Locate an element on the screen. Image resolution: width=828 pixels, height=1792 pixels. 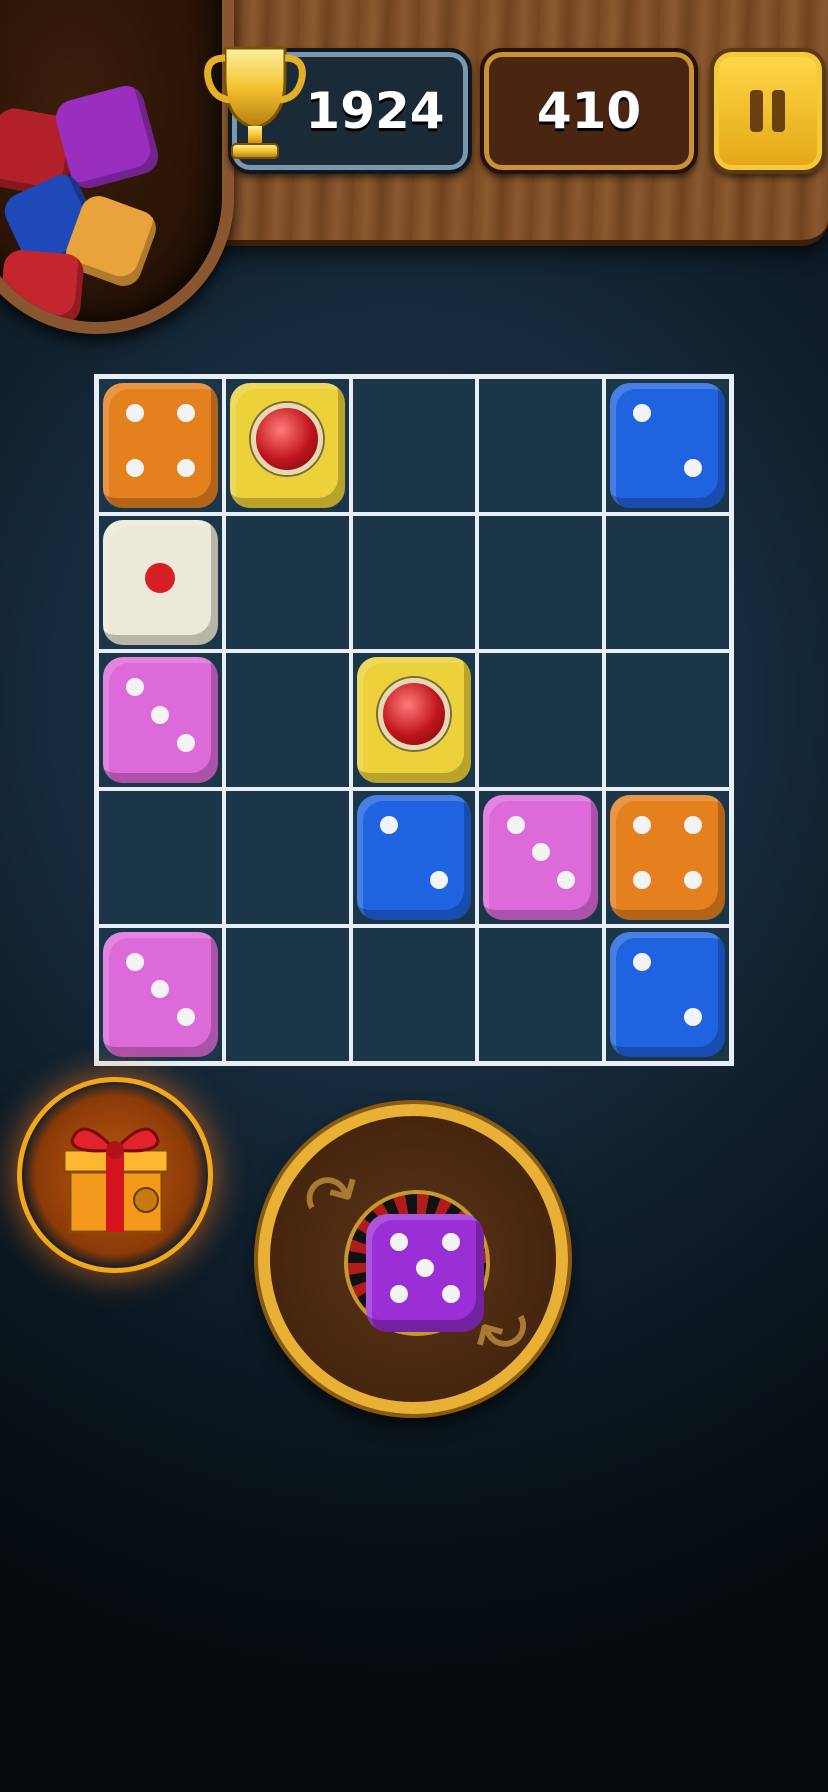
current-score-value: 410 is located at coordinates (589, 111).